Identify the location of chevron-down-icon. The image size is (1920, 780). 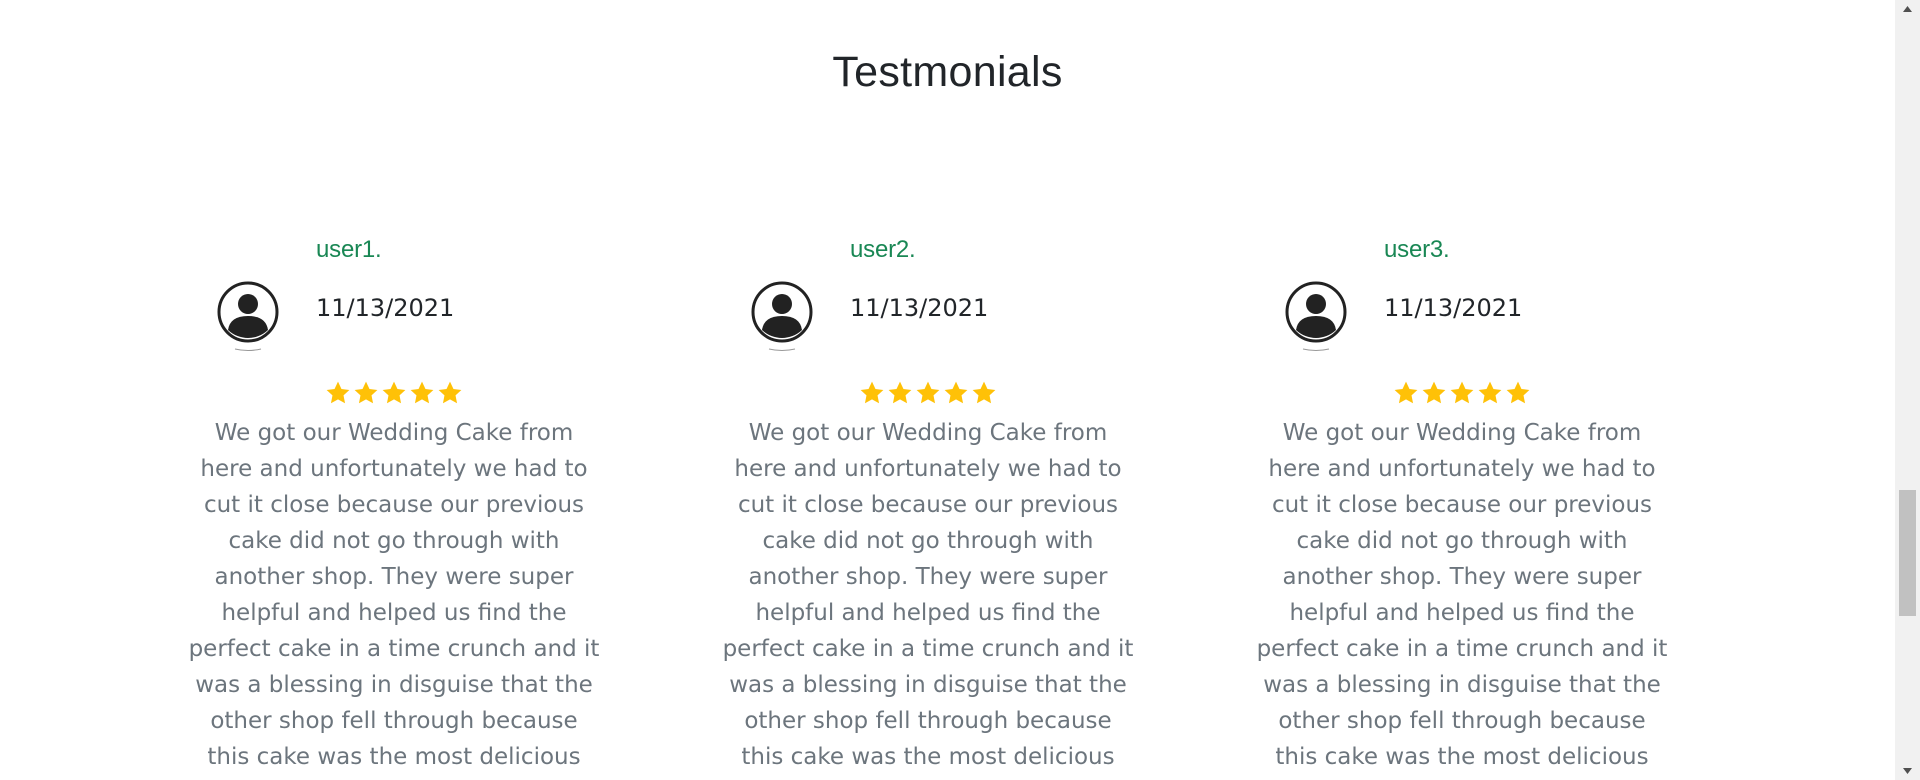
(1907, 771).